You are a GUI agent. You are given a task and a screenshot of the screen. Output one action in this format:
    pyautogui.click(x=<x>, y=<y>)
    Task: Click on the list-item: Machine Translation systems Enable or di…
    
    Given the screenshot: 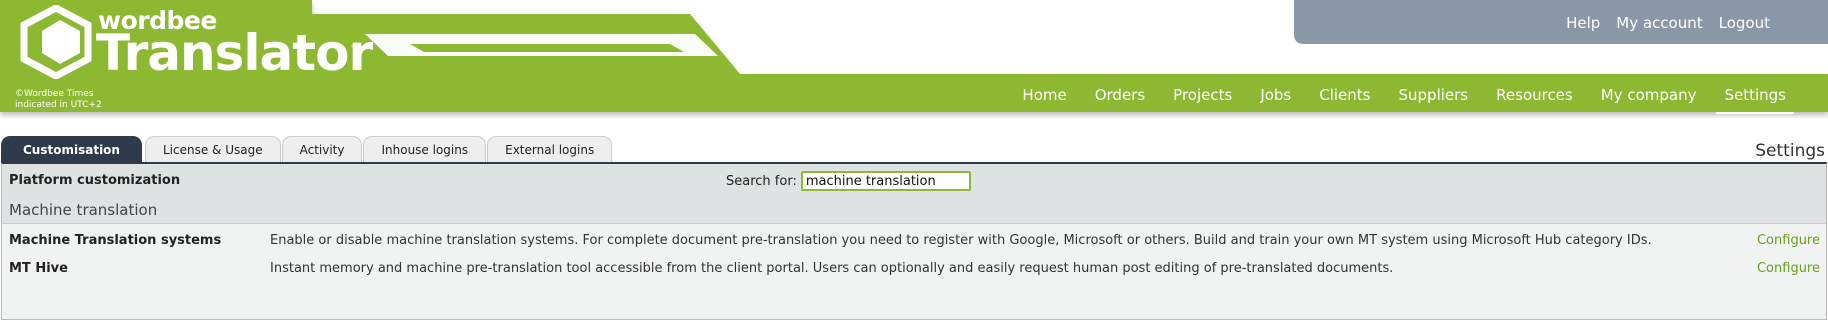 What is the action you would take?
    pyautogui.click(x=914, y=242)
    